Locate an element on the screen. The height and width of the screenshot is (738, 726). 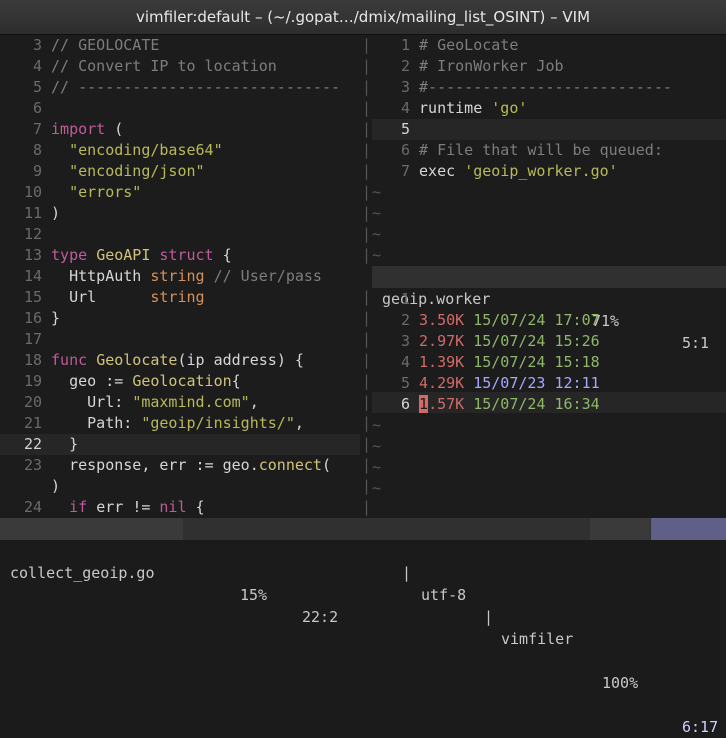
worker-line: 1 # GeoLocate is located at coordinates (445, 45).